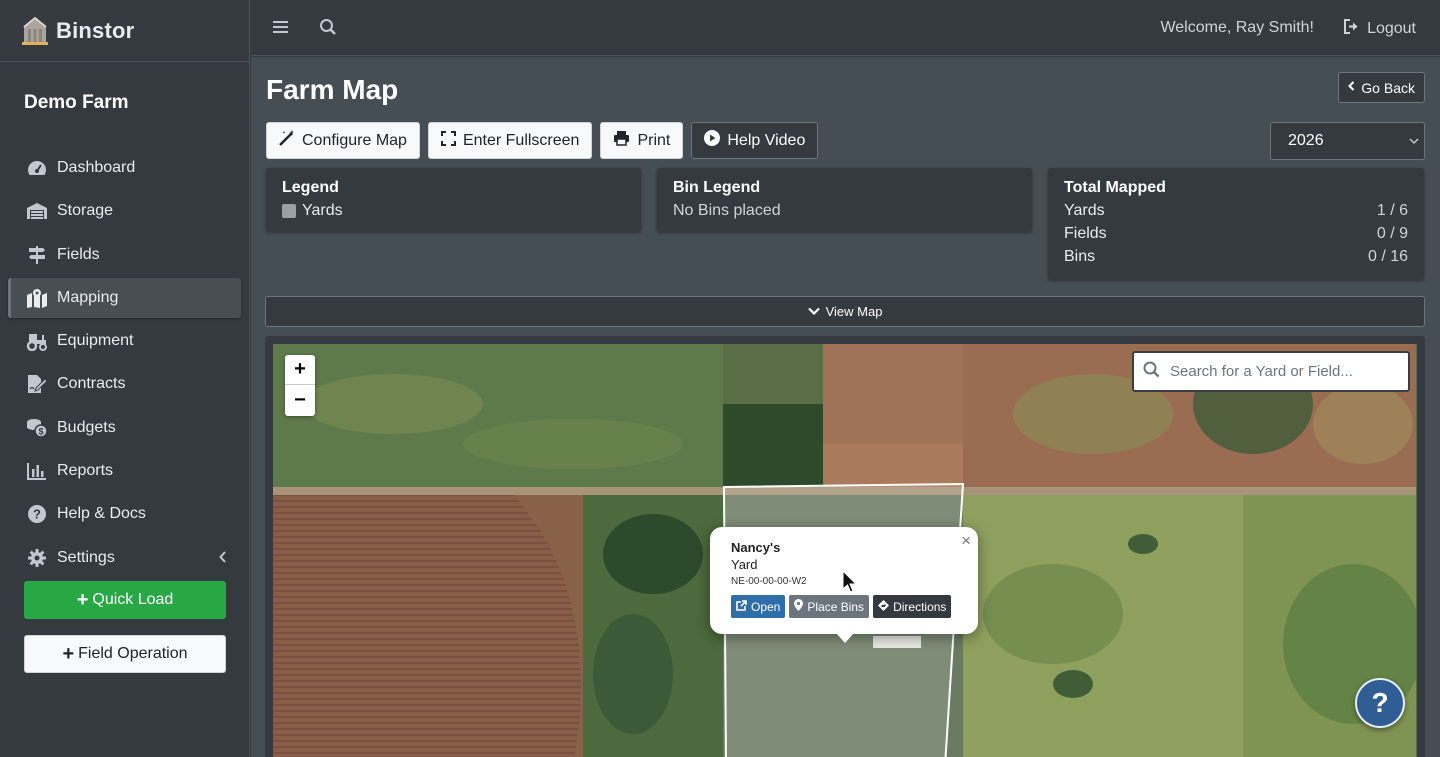  Describe the element at coordinates (37, 341) in the screenshot. I see `tractor-icon` at that location.